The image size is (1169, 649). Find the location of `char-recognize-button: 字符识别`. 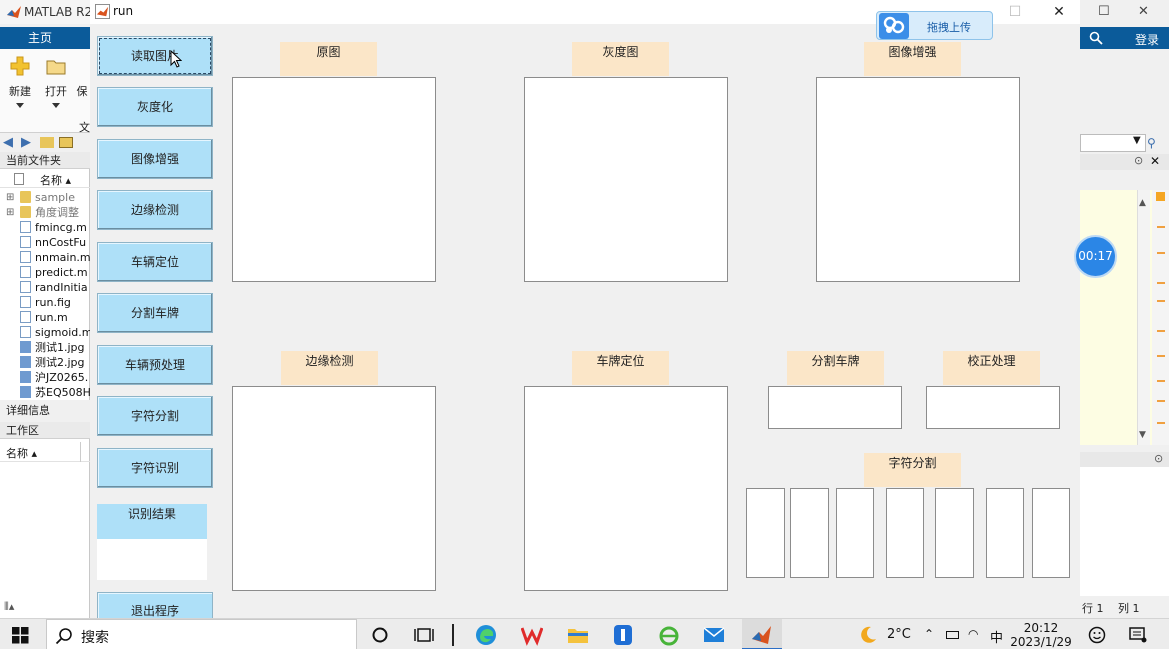

char-recognize-button: 字符识别 is located at coordinates (155, 468).